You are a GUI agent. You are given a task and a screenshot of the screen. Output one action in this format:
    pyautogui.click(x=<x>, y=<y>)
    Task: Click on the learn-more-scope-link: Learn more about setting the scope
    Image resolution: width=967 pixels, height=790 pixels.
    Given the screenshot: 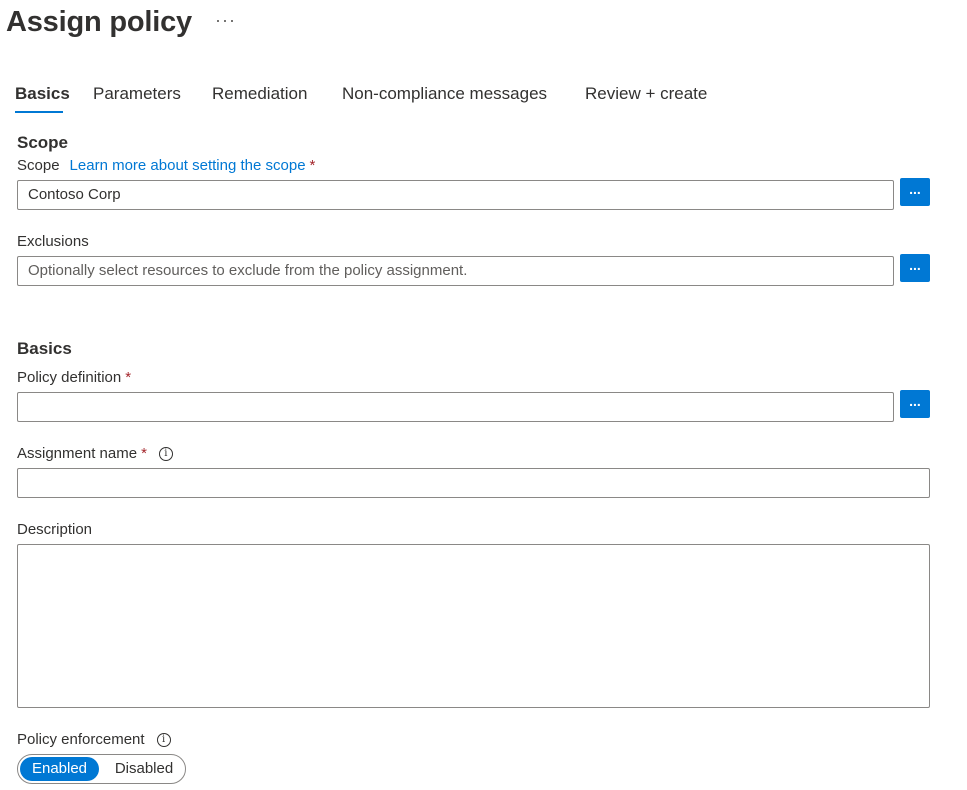 What is the action you would take?
    pyautogui.click(x=188, y=165)
    